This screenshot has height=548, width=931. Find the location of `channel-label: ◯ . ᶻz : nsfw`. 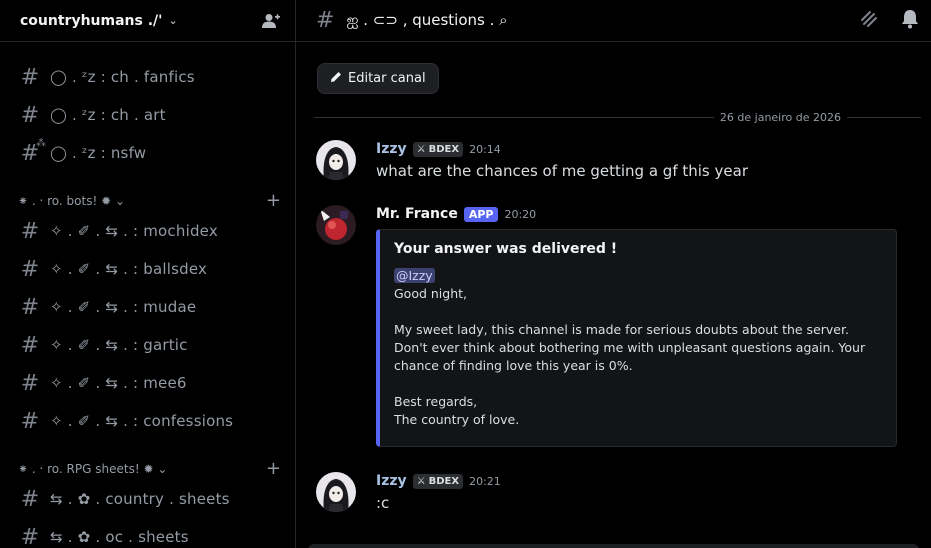

channel-label: ◯ . ᶻz : nsfw is located at coordinates (98, 153).